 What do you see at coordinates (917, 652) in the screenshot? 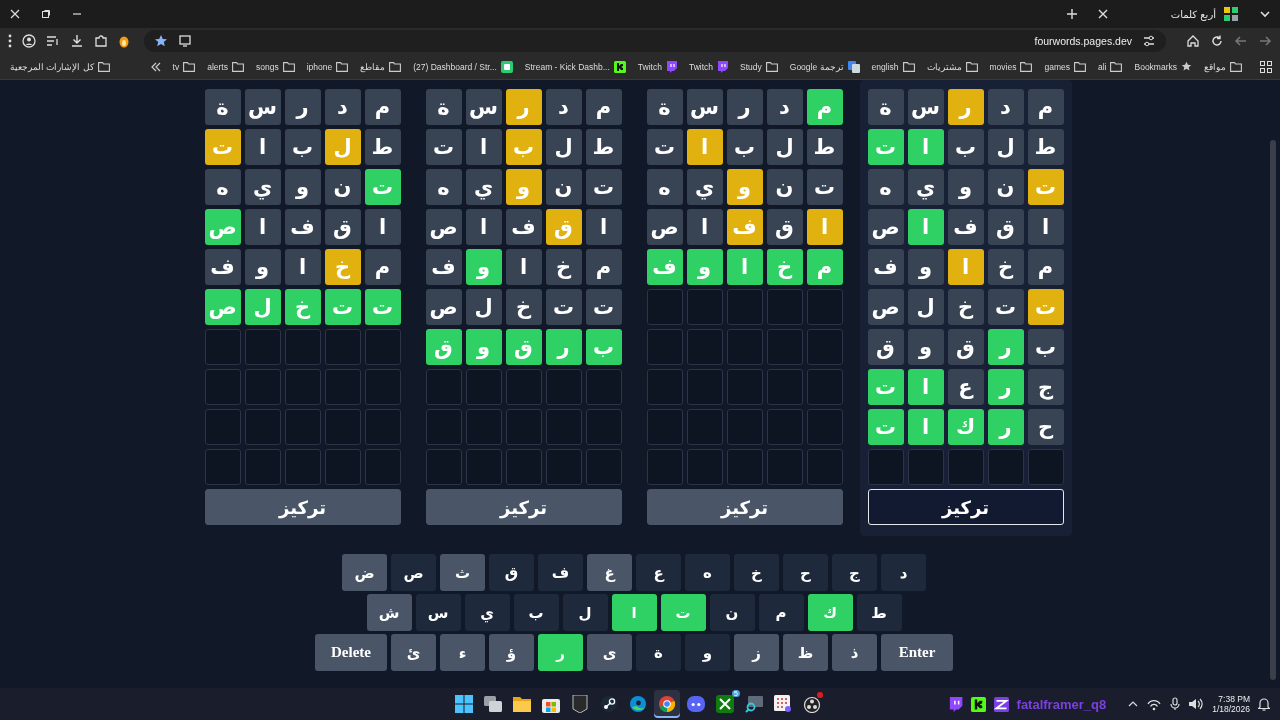
I see `action-key: Enter` at bounding box center [917, 652].